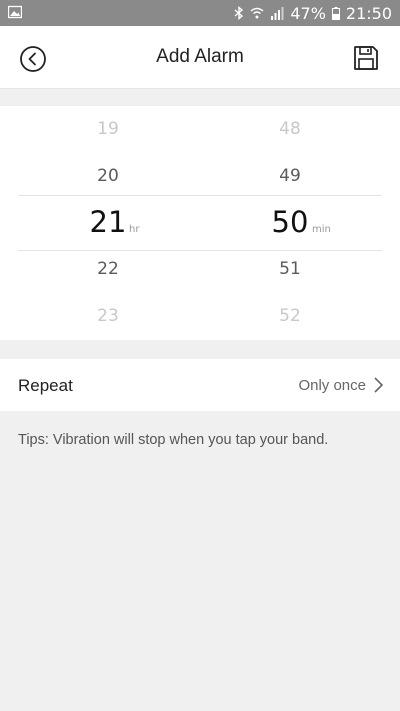 The height and width of the screenshot is (711, 400). I want to click on signal-icon, so click(277, 13).